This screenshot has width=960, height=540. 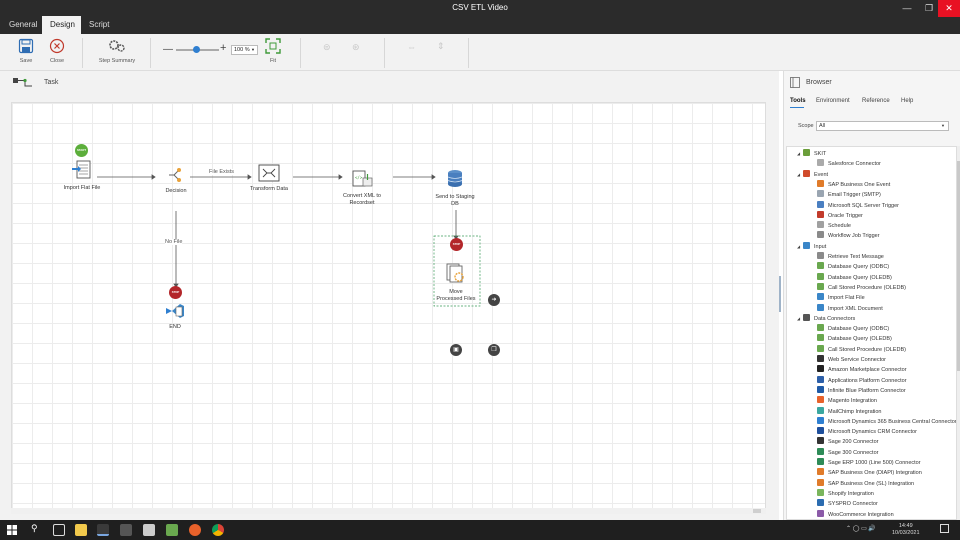 I want to click on tree-item: Shopify Integration, so click(x=845, y=493).